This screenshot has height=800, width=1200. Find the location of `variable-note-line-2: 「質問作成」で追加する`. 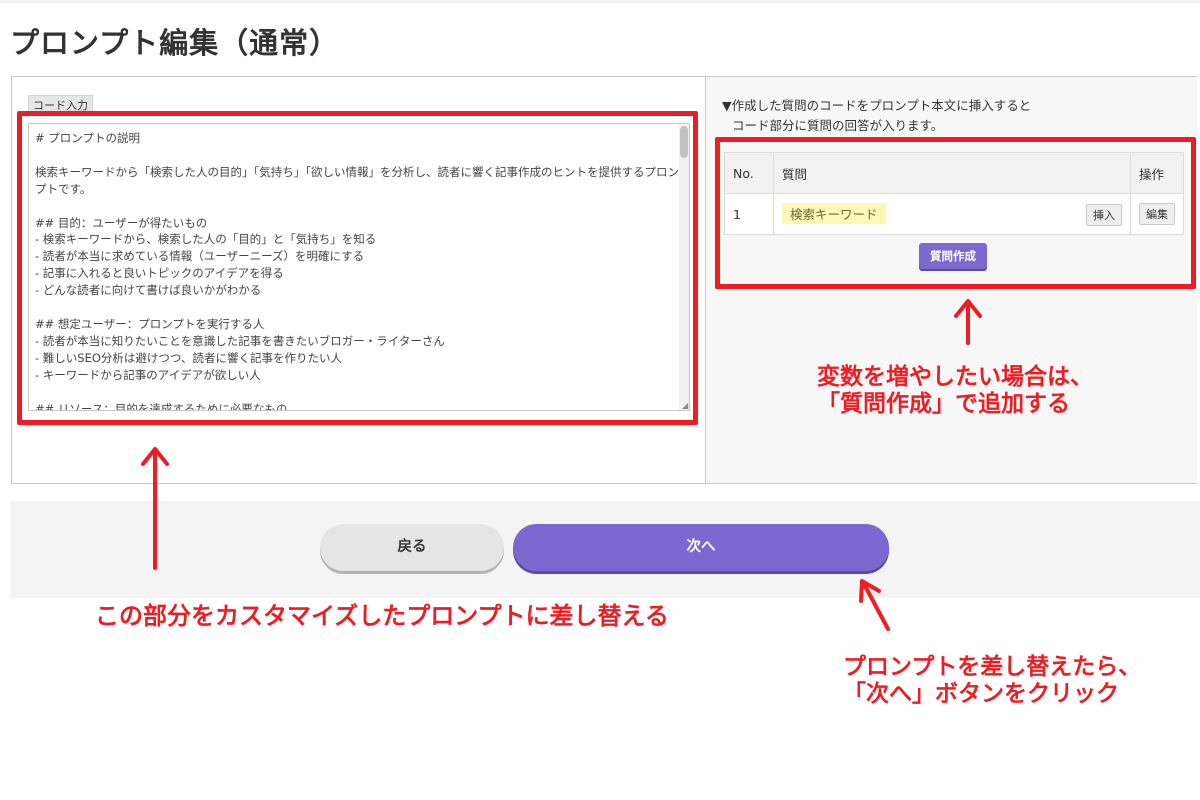

variable-note-line-2: 「質問作成」で追加する is located at coordinates (943, 404).